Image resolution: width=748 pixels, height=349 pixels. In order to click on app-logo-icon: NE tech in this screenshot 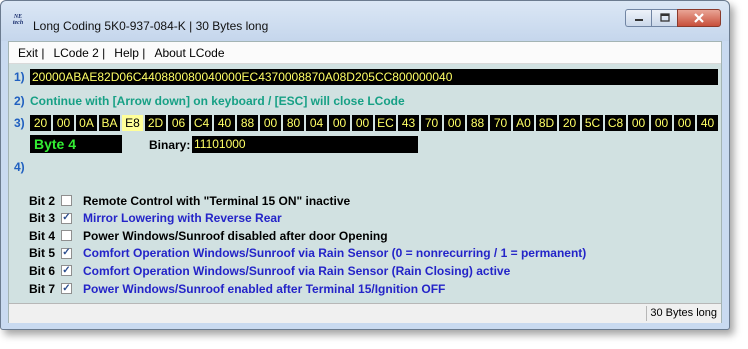, I will do `click(18, 22)`.